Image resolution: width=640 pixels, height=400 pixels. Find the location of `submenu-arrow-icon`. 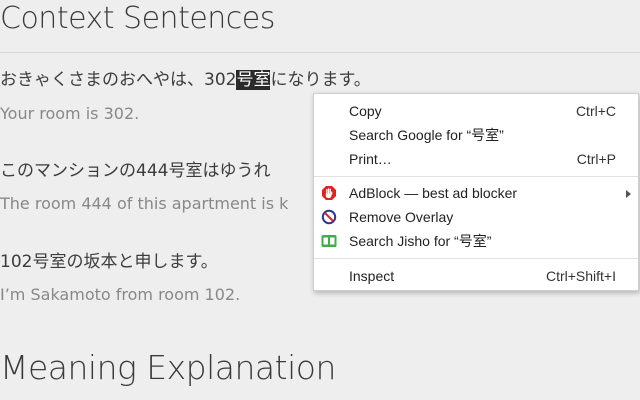

submenu-arrow-icon is located at coordinates (628, 194).